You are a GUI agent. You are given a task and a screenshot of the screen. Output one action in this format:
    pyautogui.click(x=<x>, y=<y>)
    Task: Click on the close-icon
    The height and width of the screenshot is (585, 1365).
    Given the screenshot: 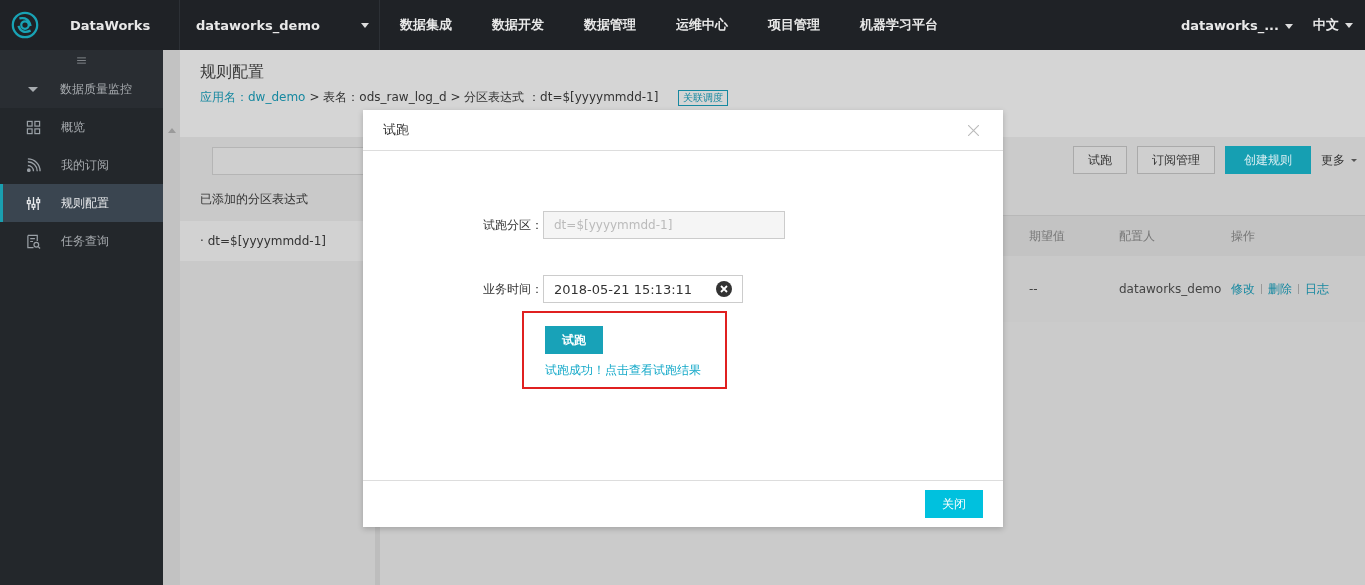 What is the action you would take?
    pyautogui.click(x=973, y=130)
    